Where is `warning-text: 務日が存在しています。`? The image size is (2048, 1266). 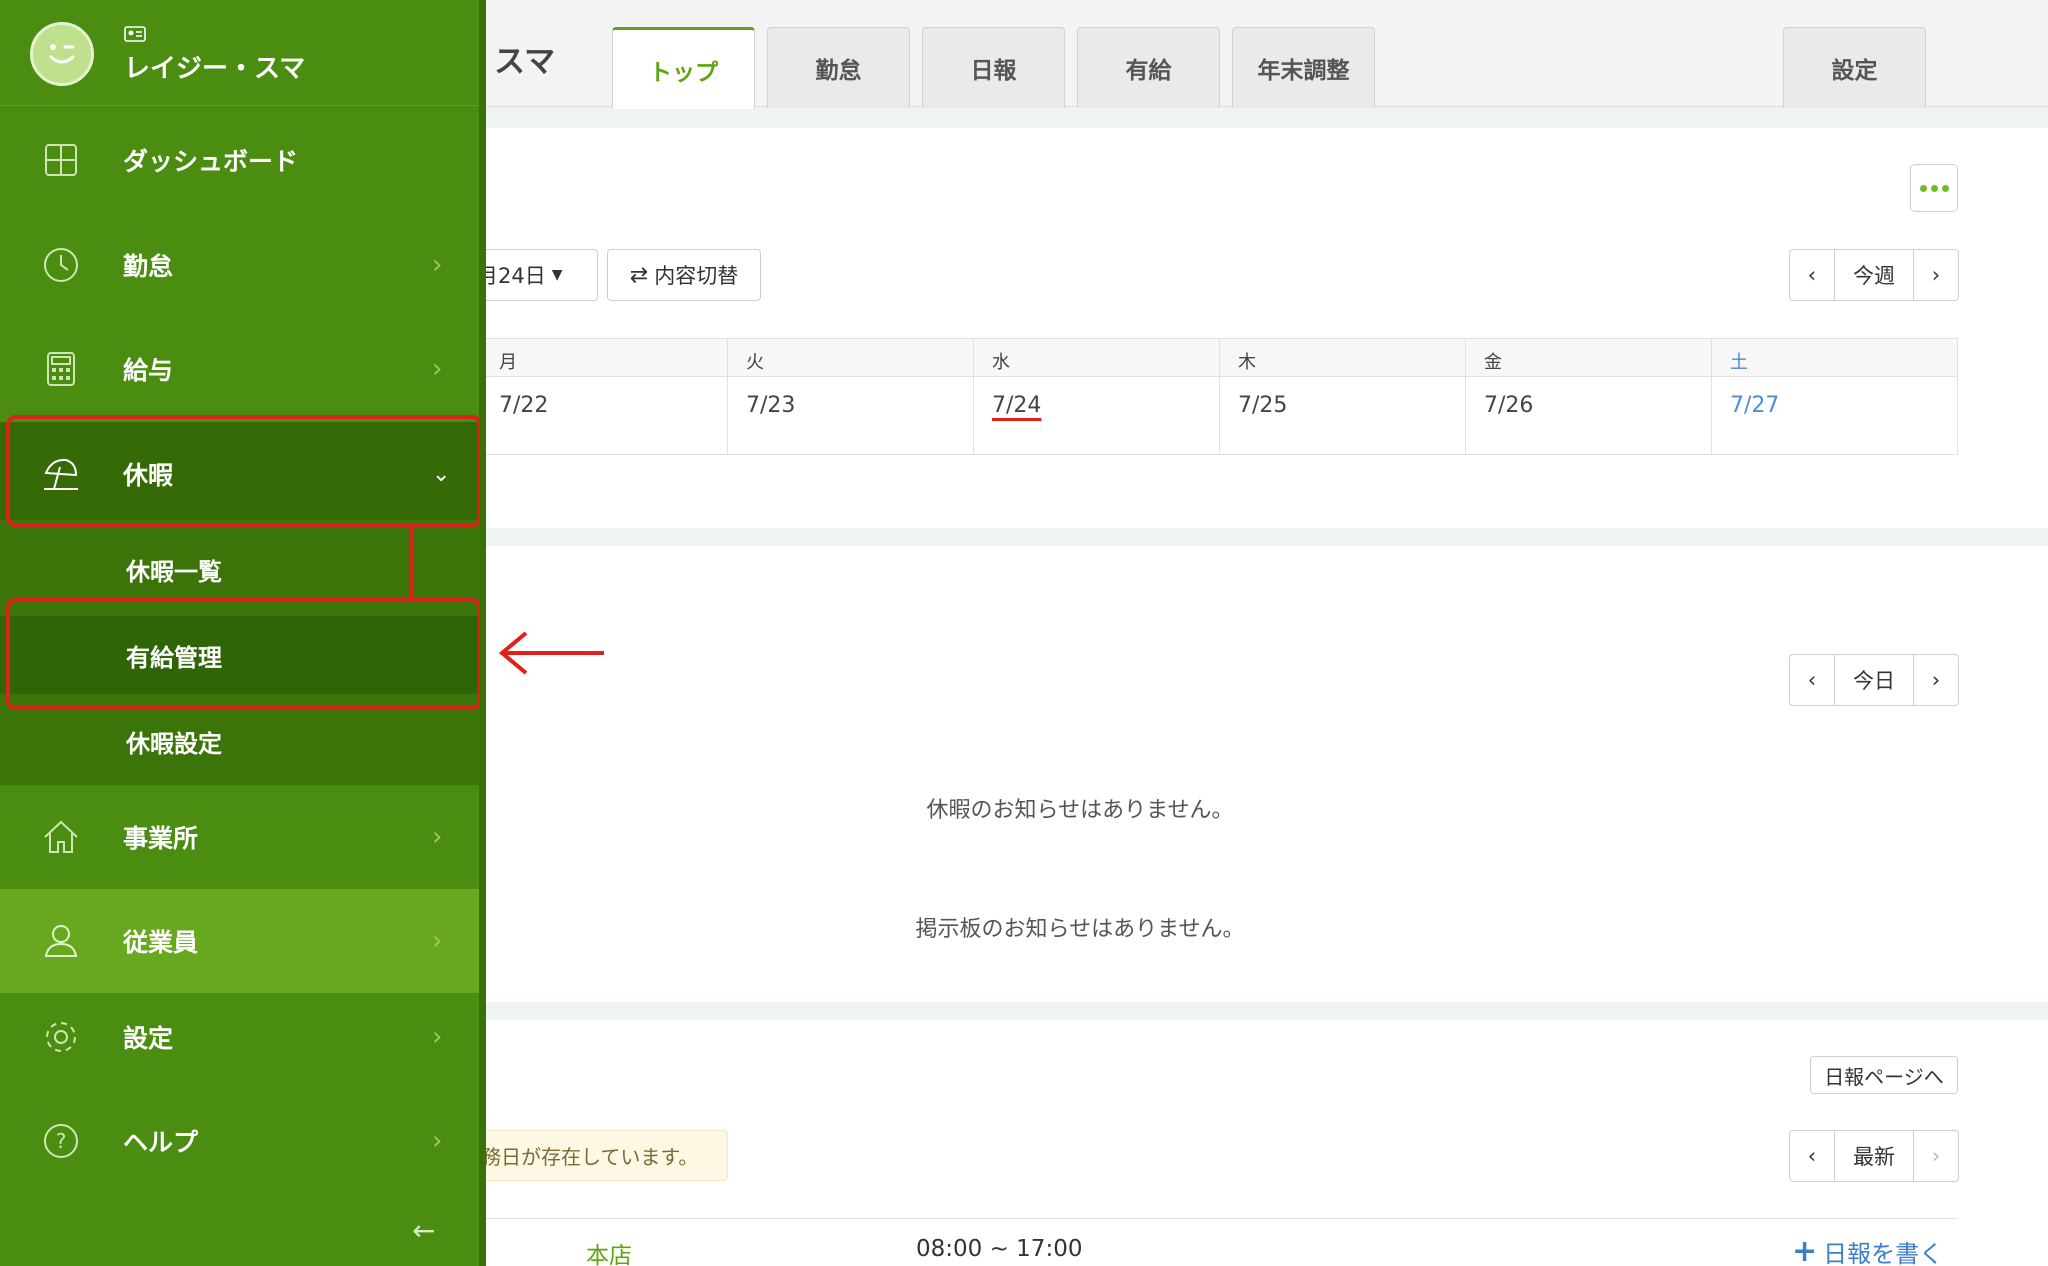 warning-text: 務日が存在しています。 is located at coordinates (590, 1157).